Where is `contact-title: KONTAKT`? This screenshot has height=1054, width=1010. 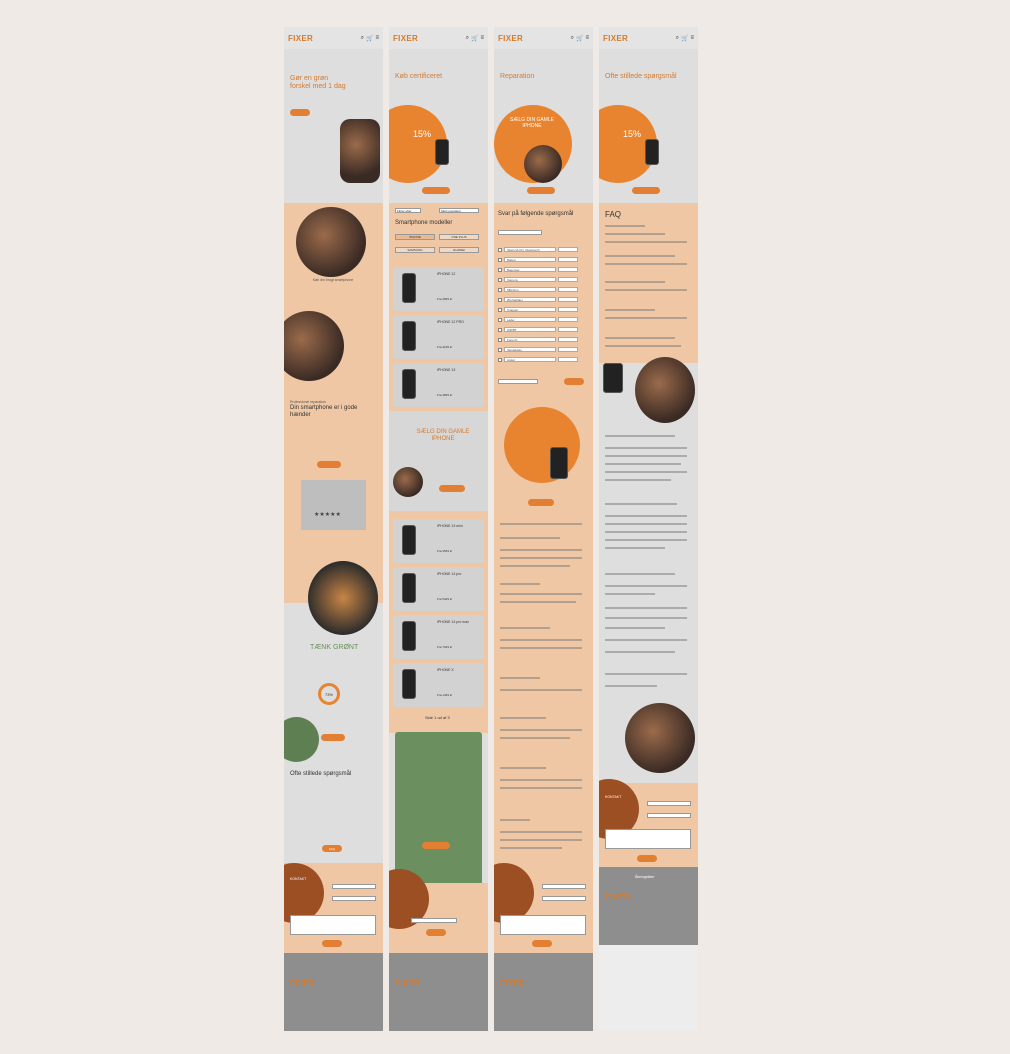 contact-title: KONTAKT is located at coordinates (298, 879).